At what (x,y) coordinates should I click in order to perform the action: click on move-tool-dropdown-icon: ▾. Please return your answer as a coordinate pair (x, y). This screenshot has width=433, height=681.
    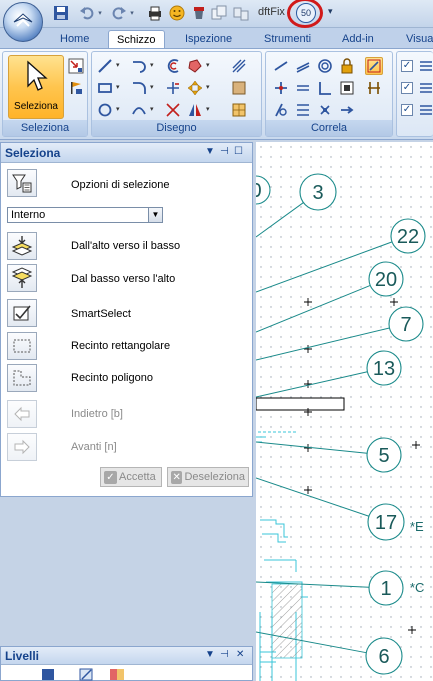
    Looking at the image, I should click on (208, 87).